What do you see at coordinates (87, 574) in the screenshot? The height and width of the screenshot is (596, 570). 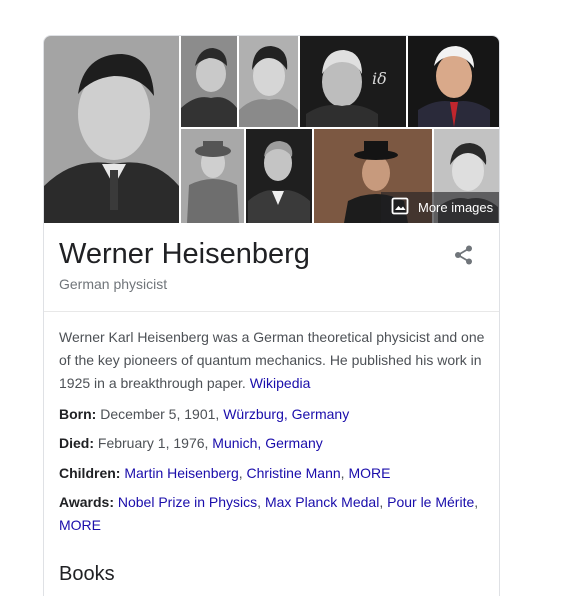 I see `books-section-heading: Books` at bounding box center [87, 574].